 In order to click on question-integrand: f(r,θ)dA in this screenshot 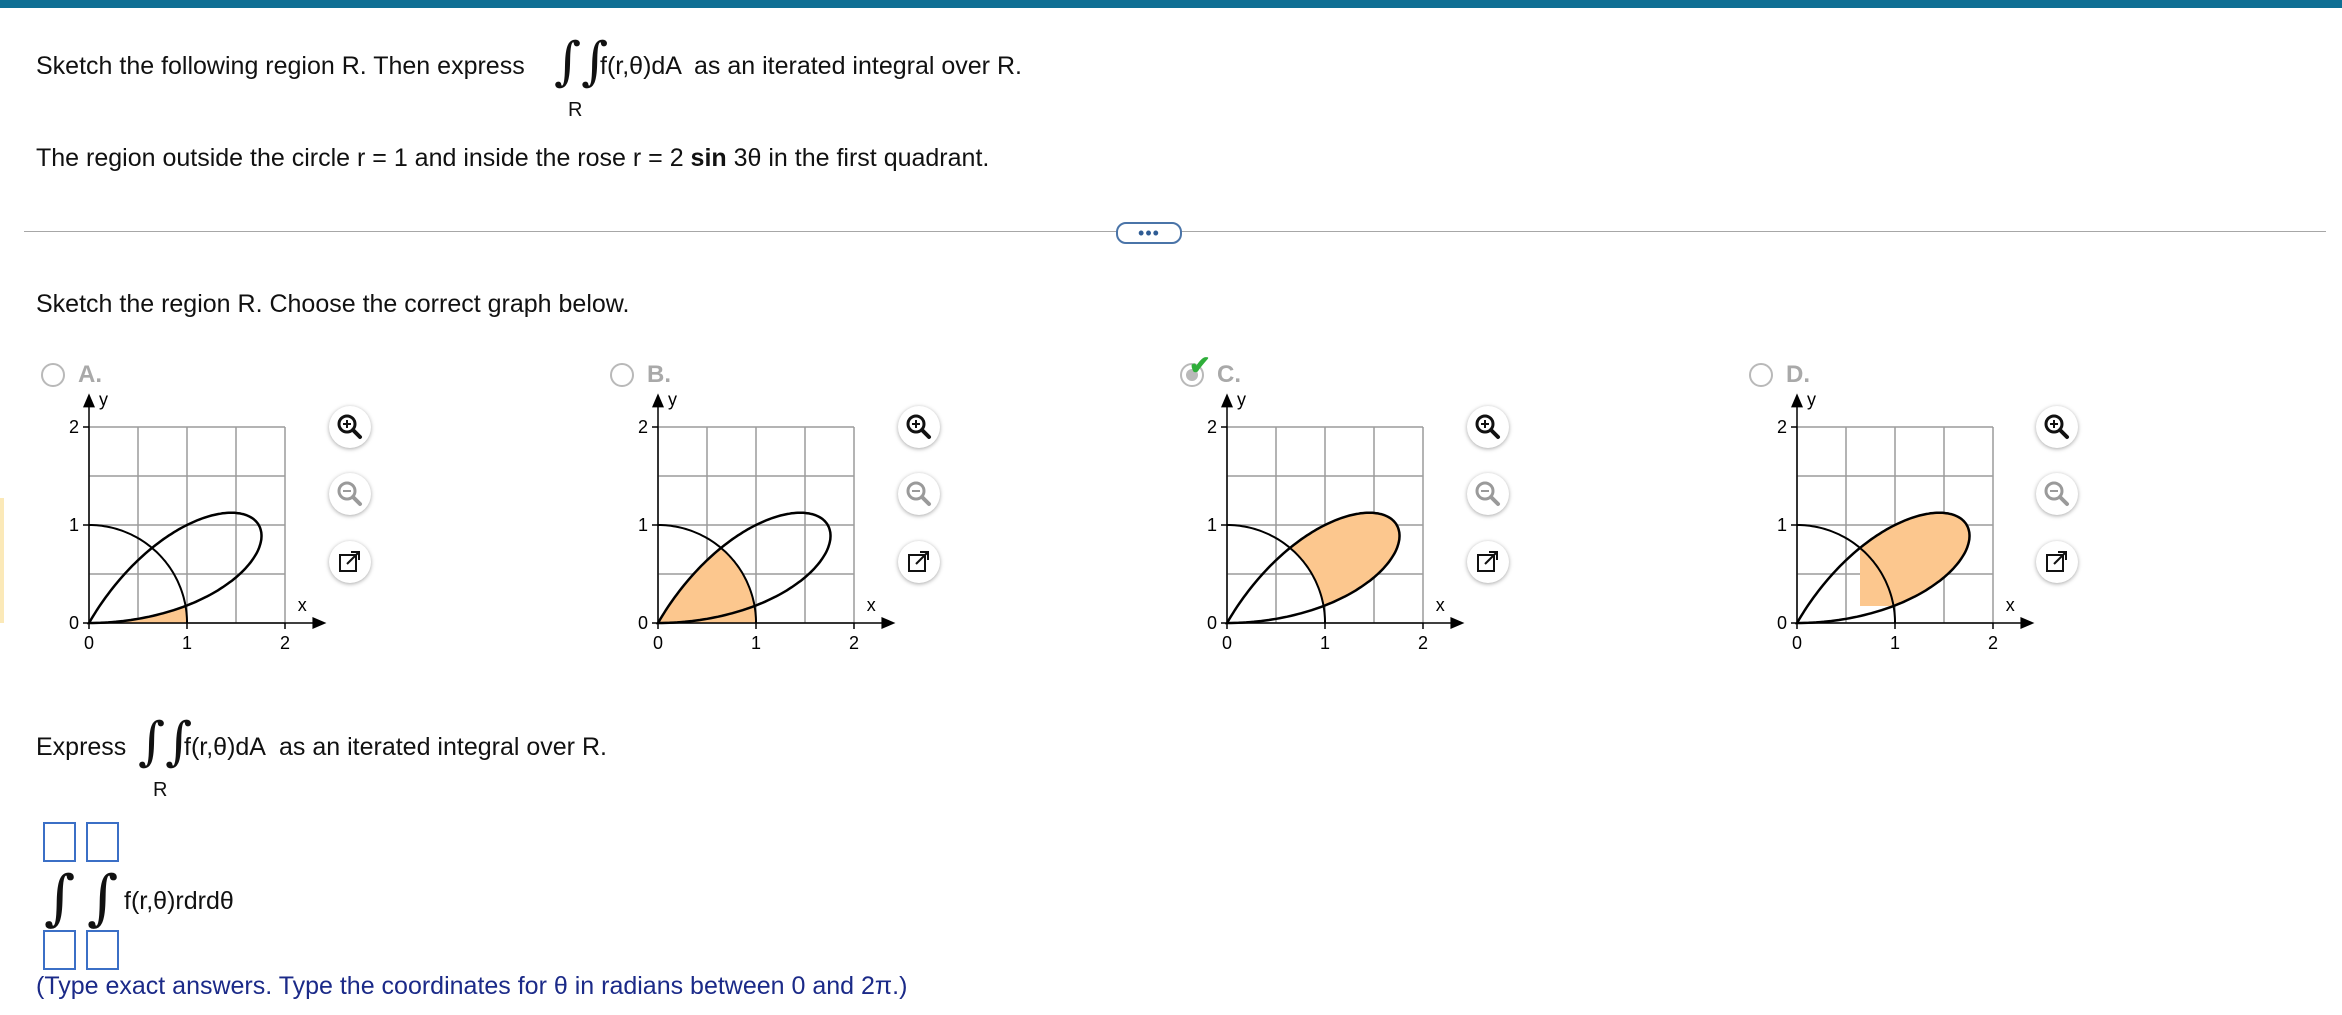, I will do `click(641, 66)`.